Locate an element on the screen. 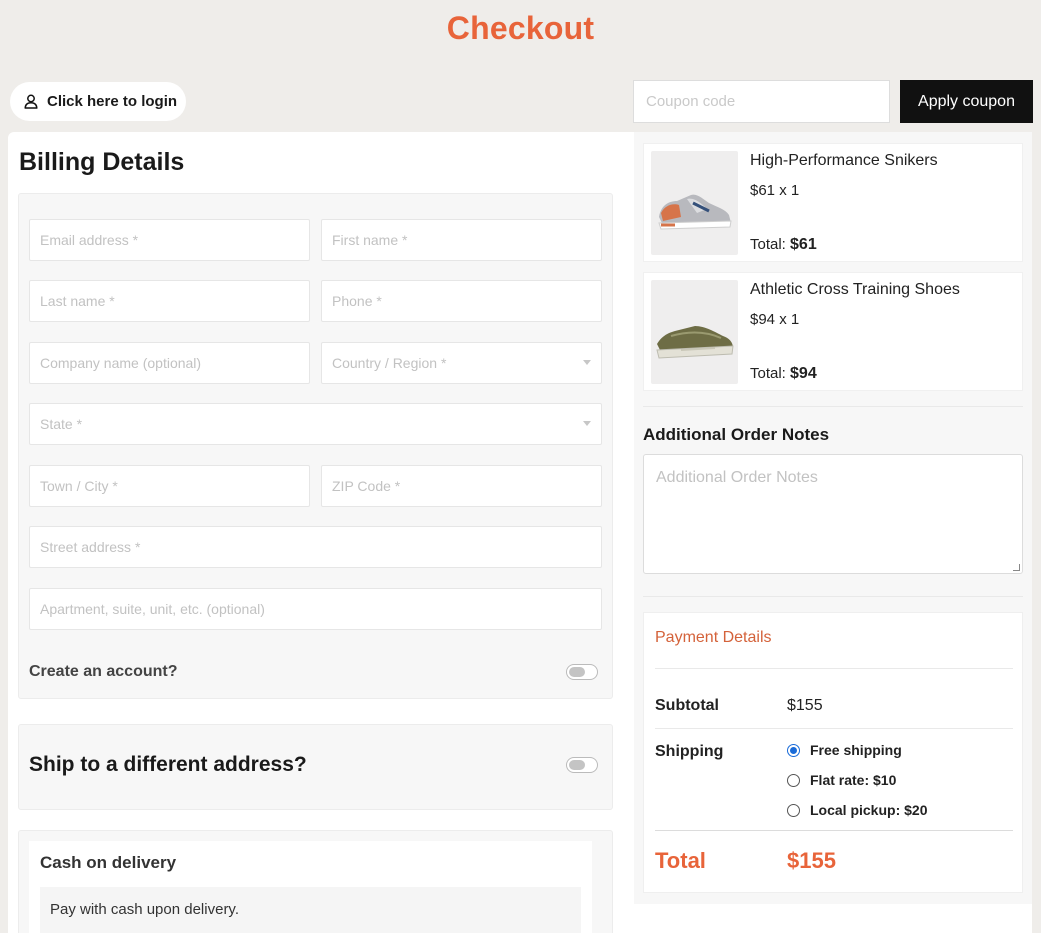  billing-title: Billing Details is located at coordinates (102, 162).